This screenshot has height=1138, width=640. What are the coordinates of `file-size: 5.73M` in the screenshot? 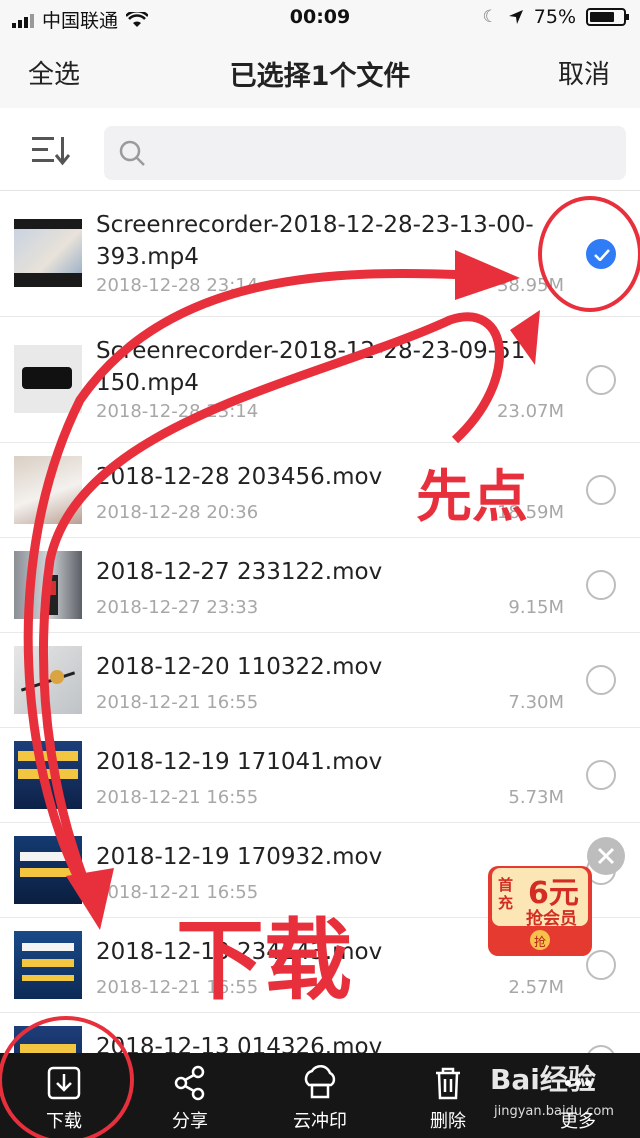 It's located at (536, 797).